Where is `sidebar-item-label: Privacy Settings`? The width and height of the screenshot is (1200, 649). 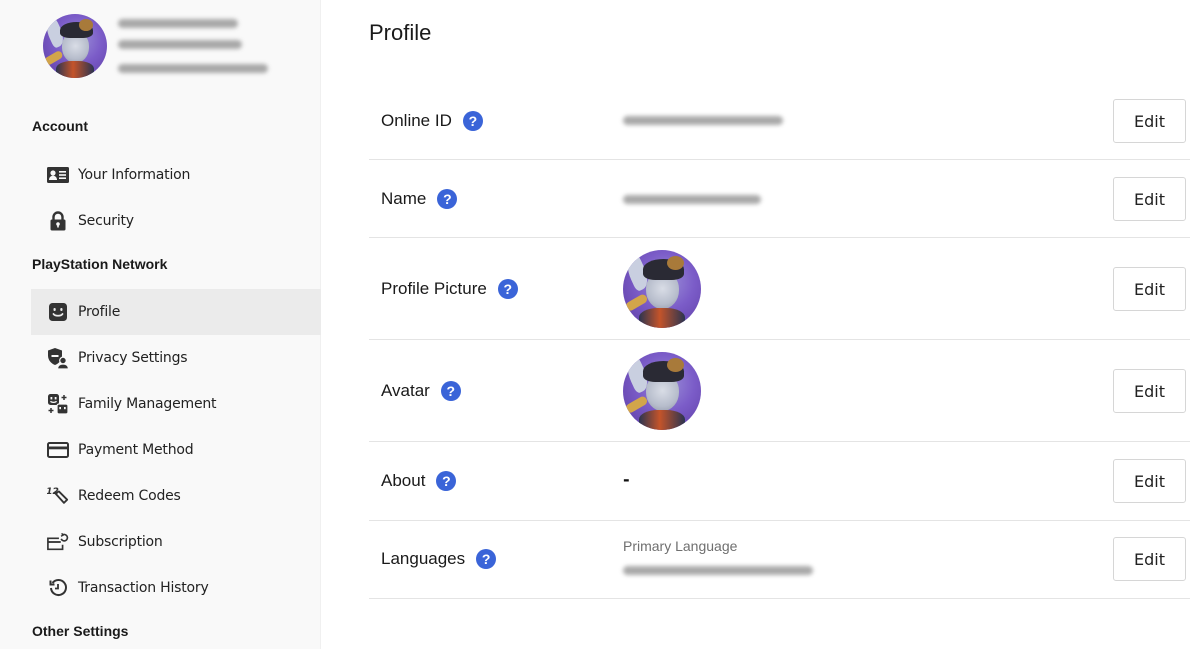
sidebar-item-label: Privacy Settings is located at coordinates (133, 358).